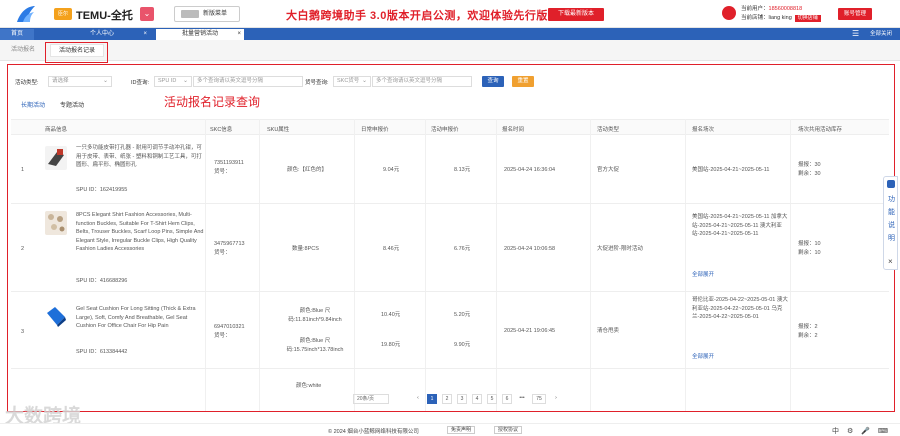 This screenshot has width=900, height=436. Describe the element at coordinates (102, 34) in the screenshot. I see `tab-personal: 个人中心 ×` at that location.